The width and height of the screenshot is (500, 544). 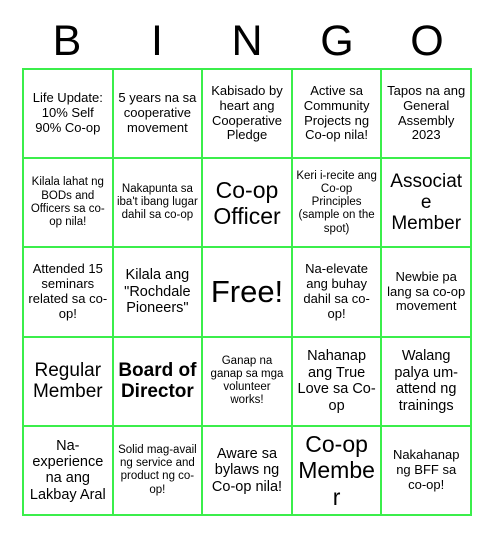 I want to click on bingo-cell: Life Update: 10% Self 90% Co-op, so click(x=69, y=115).